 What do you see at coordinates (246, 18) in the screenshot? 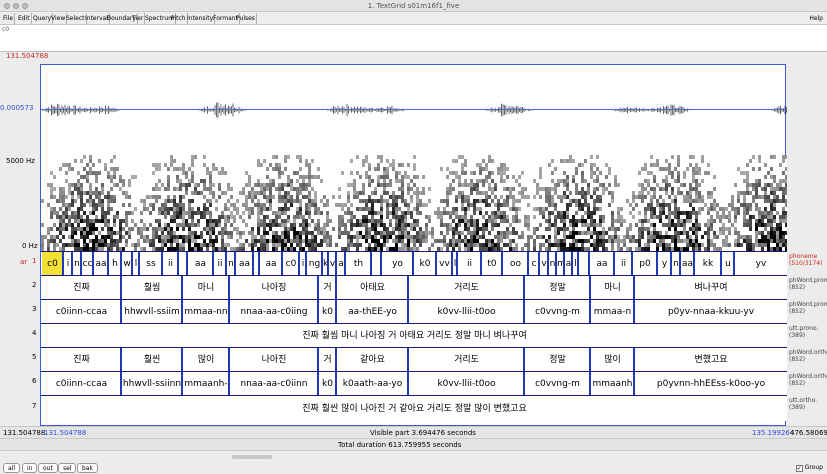
I see `menu-pulses: Pulses` at bounding box center [246, 18].